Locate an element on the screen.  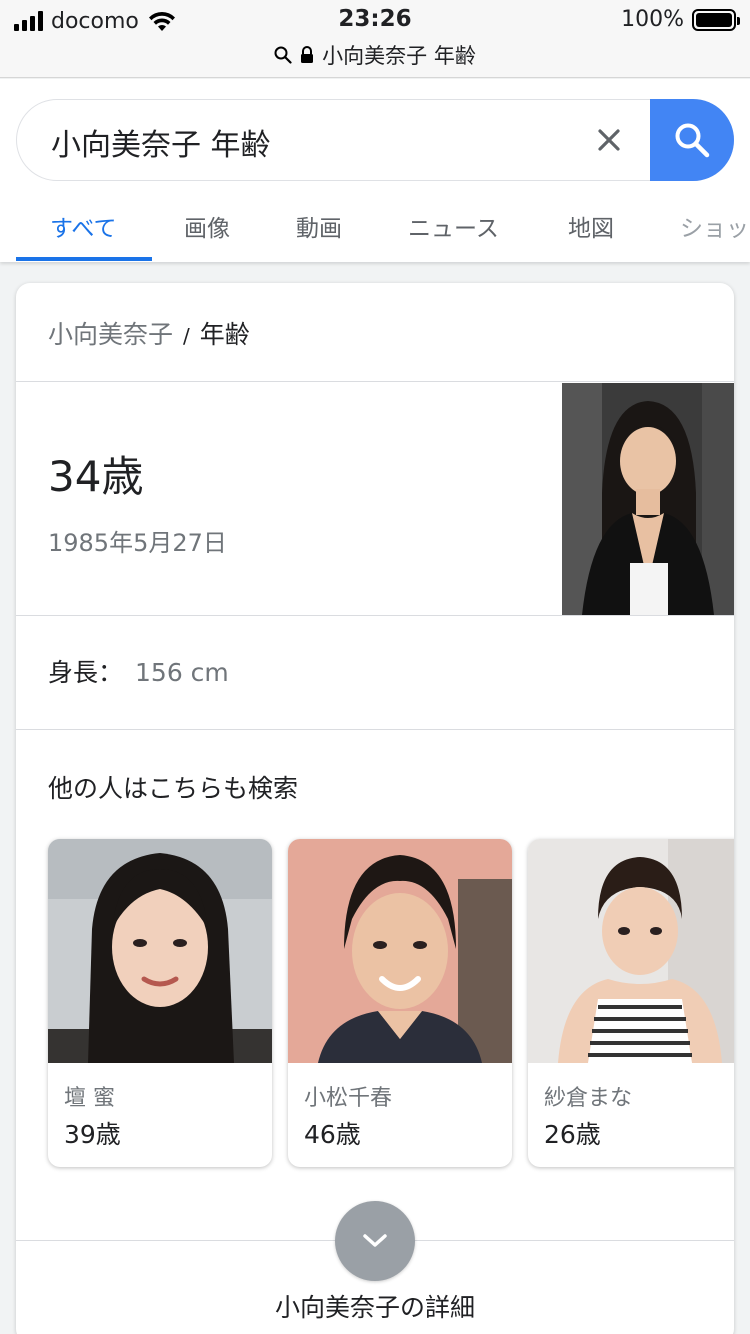
height-row: 身長： 156 cm is located at coordinates (138, 671).